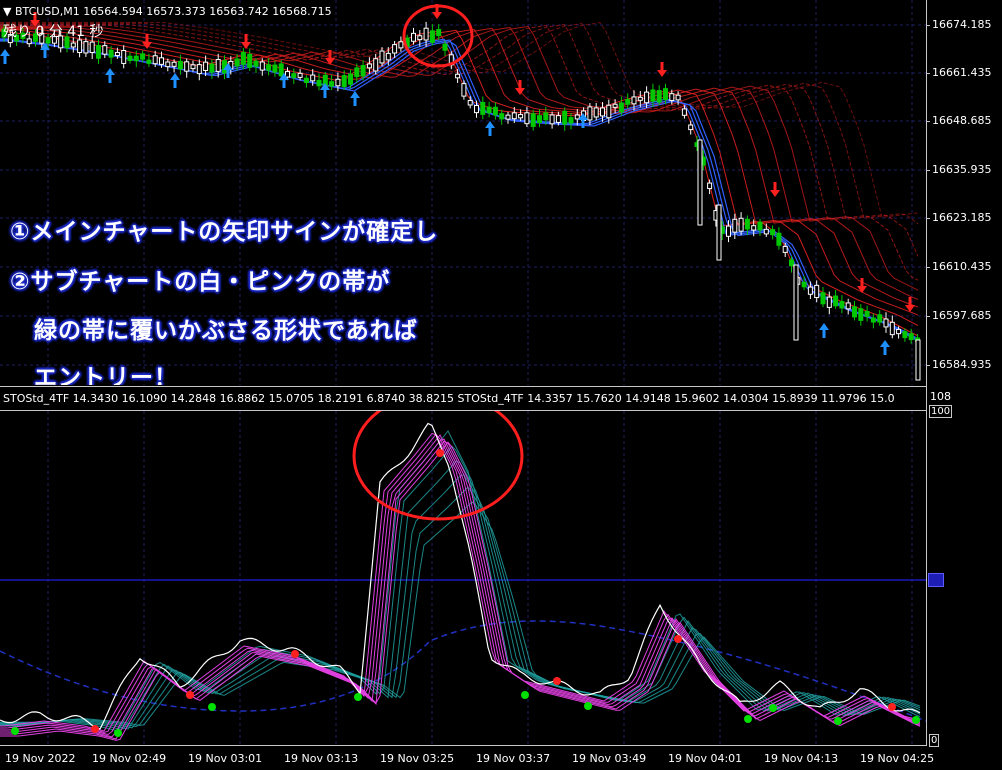 This screenshot has width=1002, height=770. I want to click on pane-separator, so click(463, 386).